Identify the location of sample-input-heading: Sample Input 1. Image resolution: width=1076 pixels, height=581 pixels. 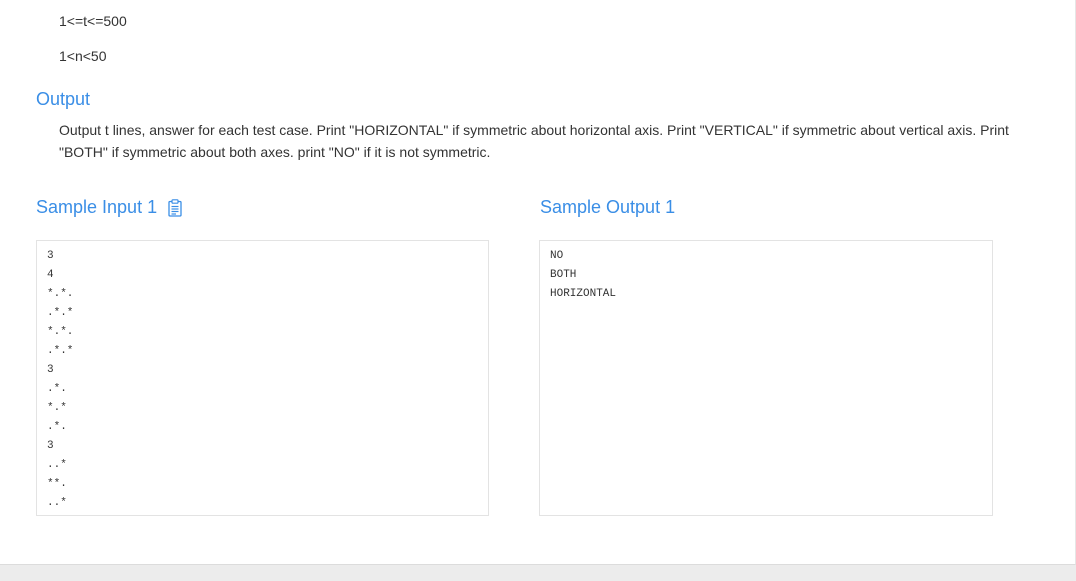
(97, 207).